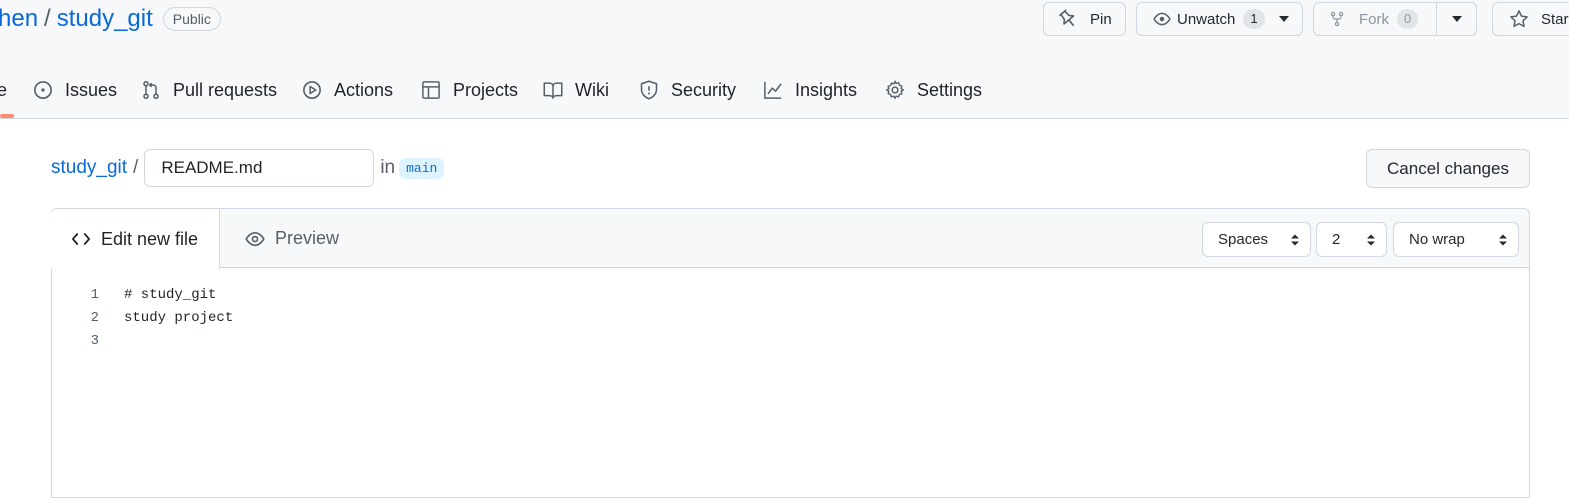 This screenshot has height=498, width=1569. What do you see at coordinates (105, 19) in the screenshot?
I see `repo-name-link: study_git` at bounding box center [105, 19].